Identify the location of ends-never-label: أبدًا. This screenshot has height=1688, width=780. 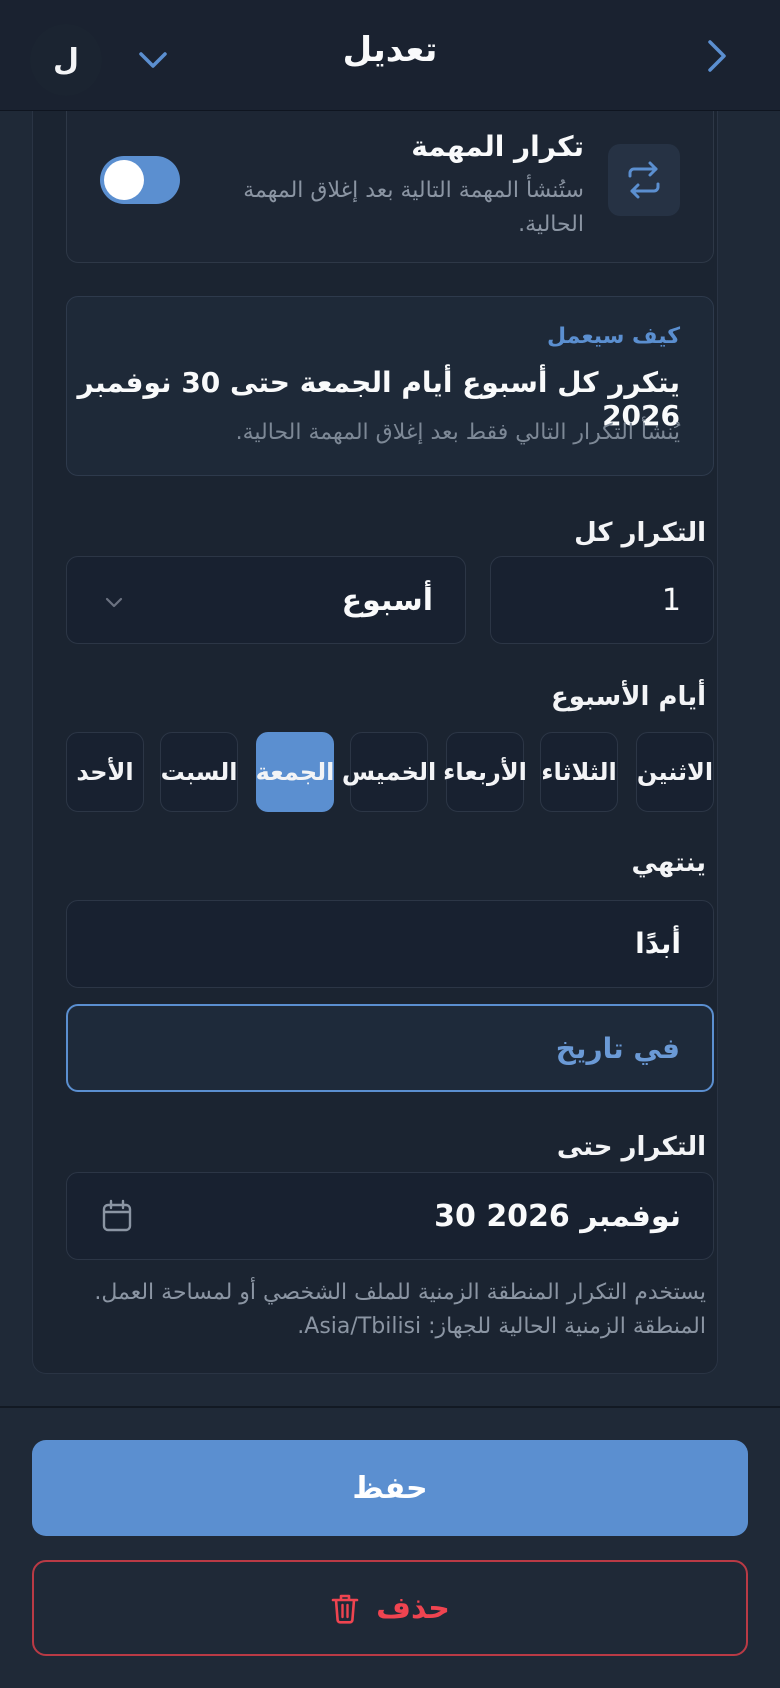
(658, 943).